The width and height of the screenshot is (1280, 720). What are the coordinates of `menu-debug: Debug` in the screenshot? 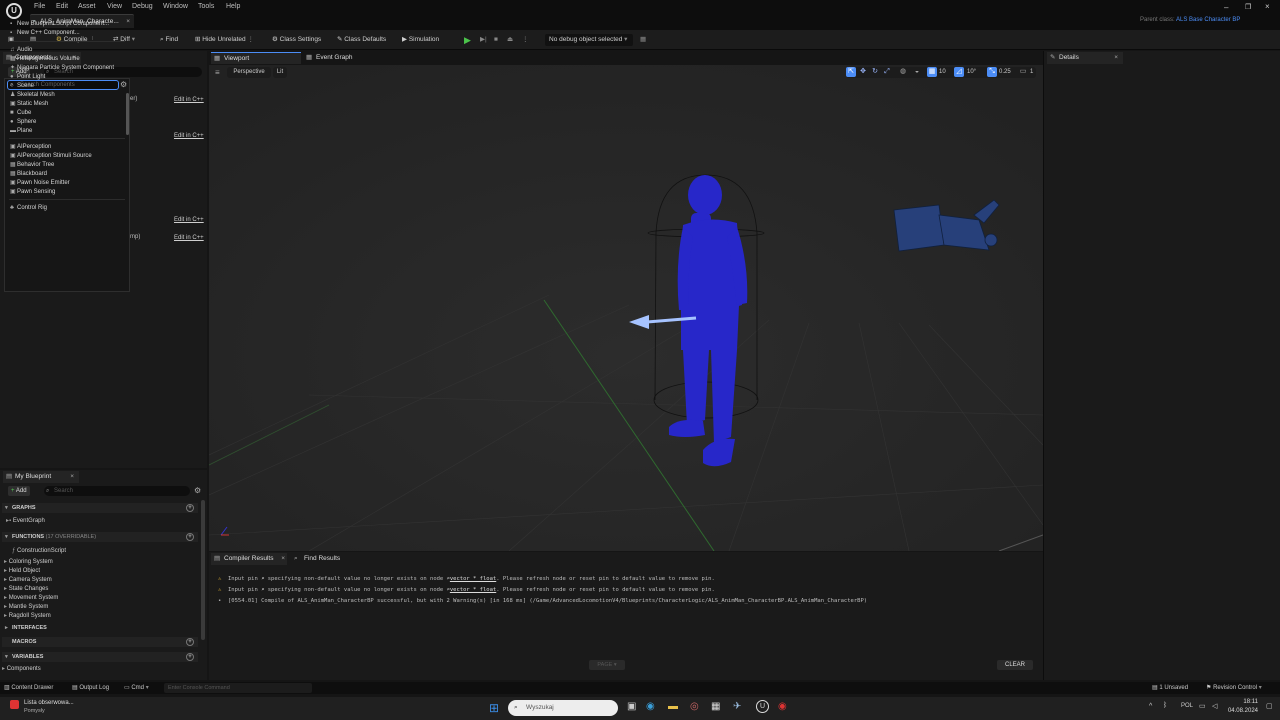 It's located at (142, 7).